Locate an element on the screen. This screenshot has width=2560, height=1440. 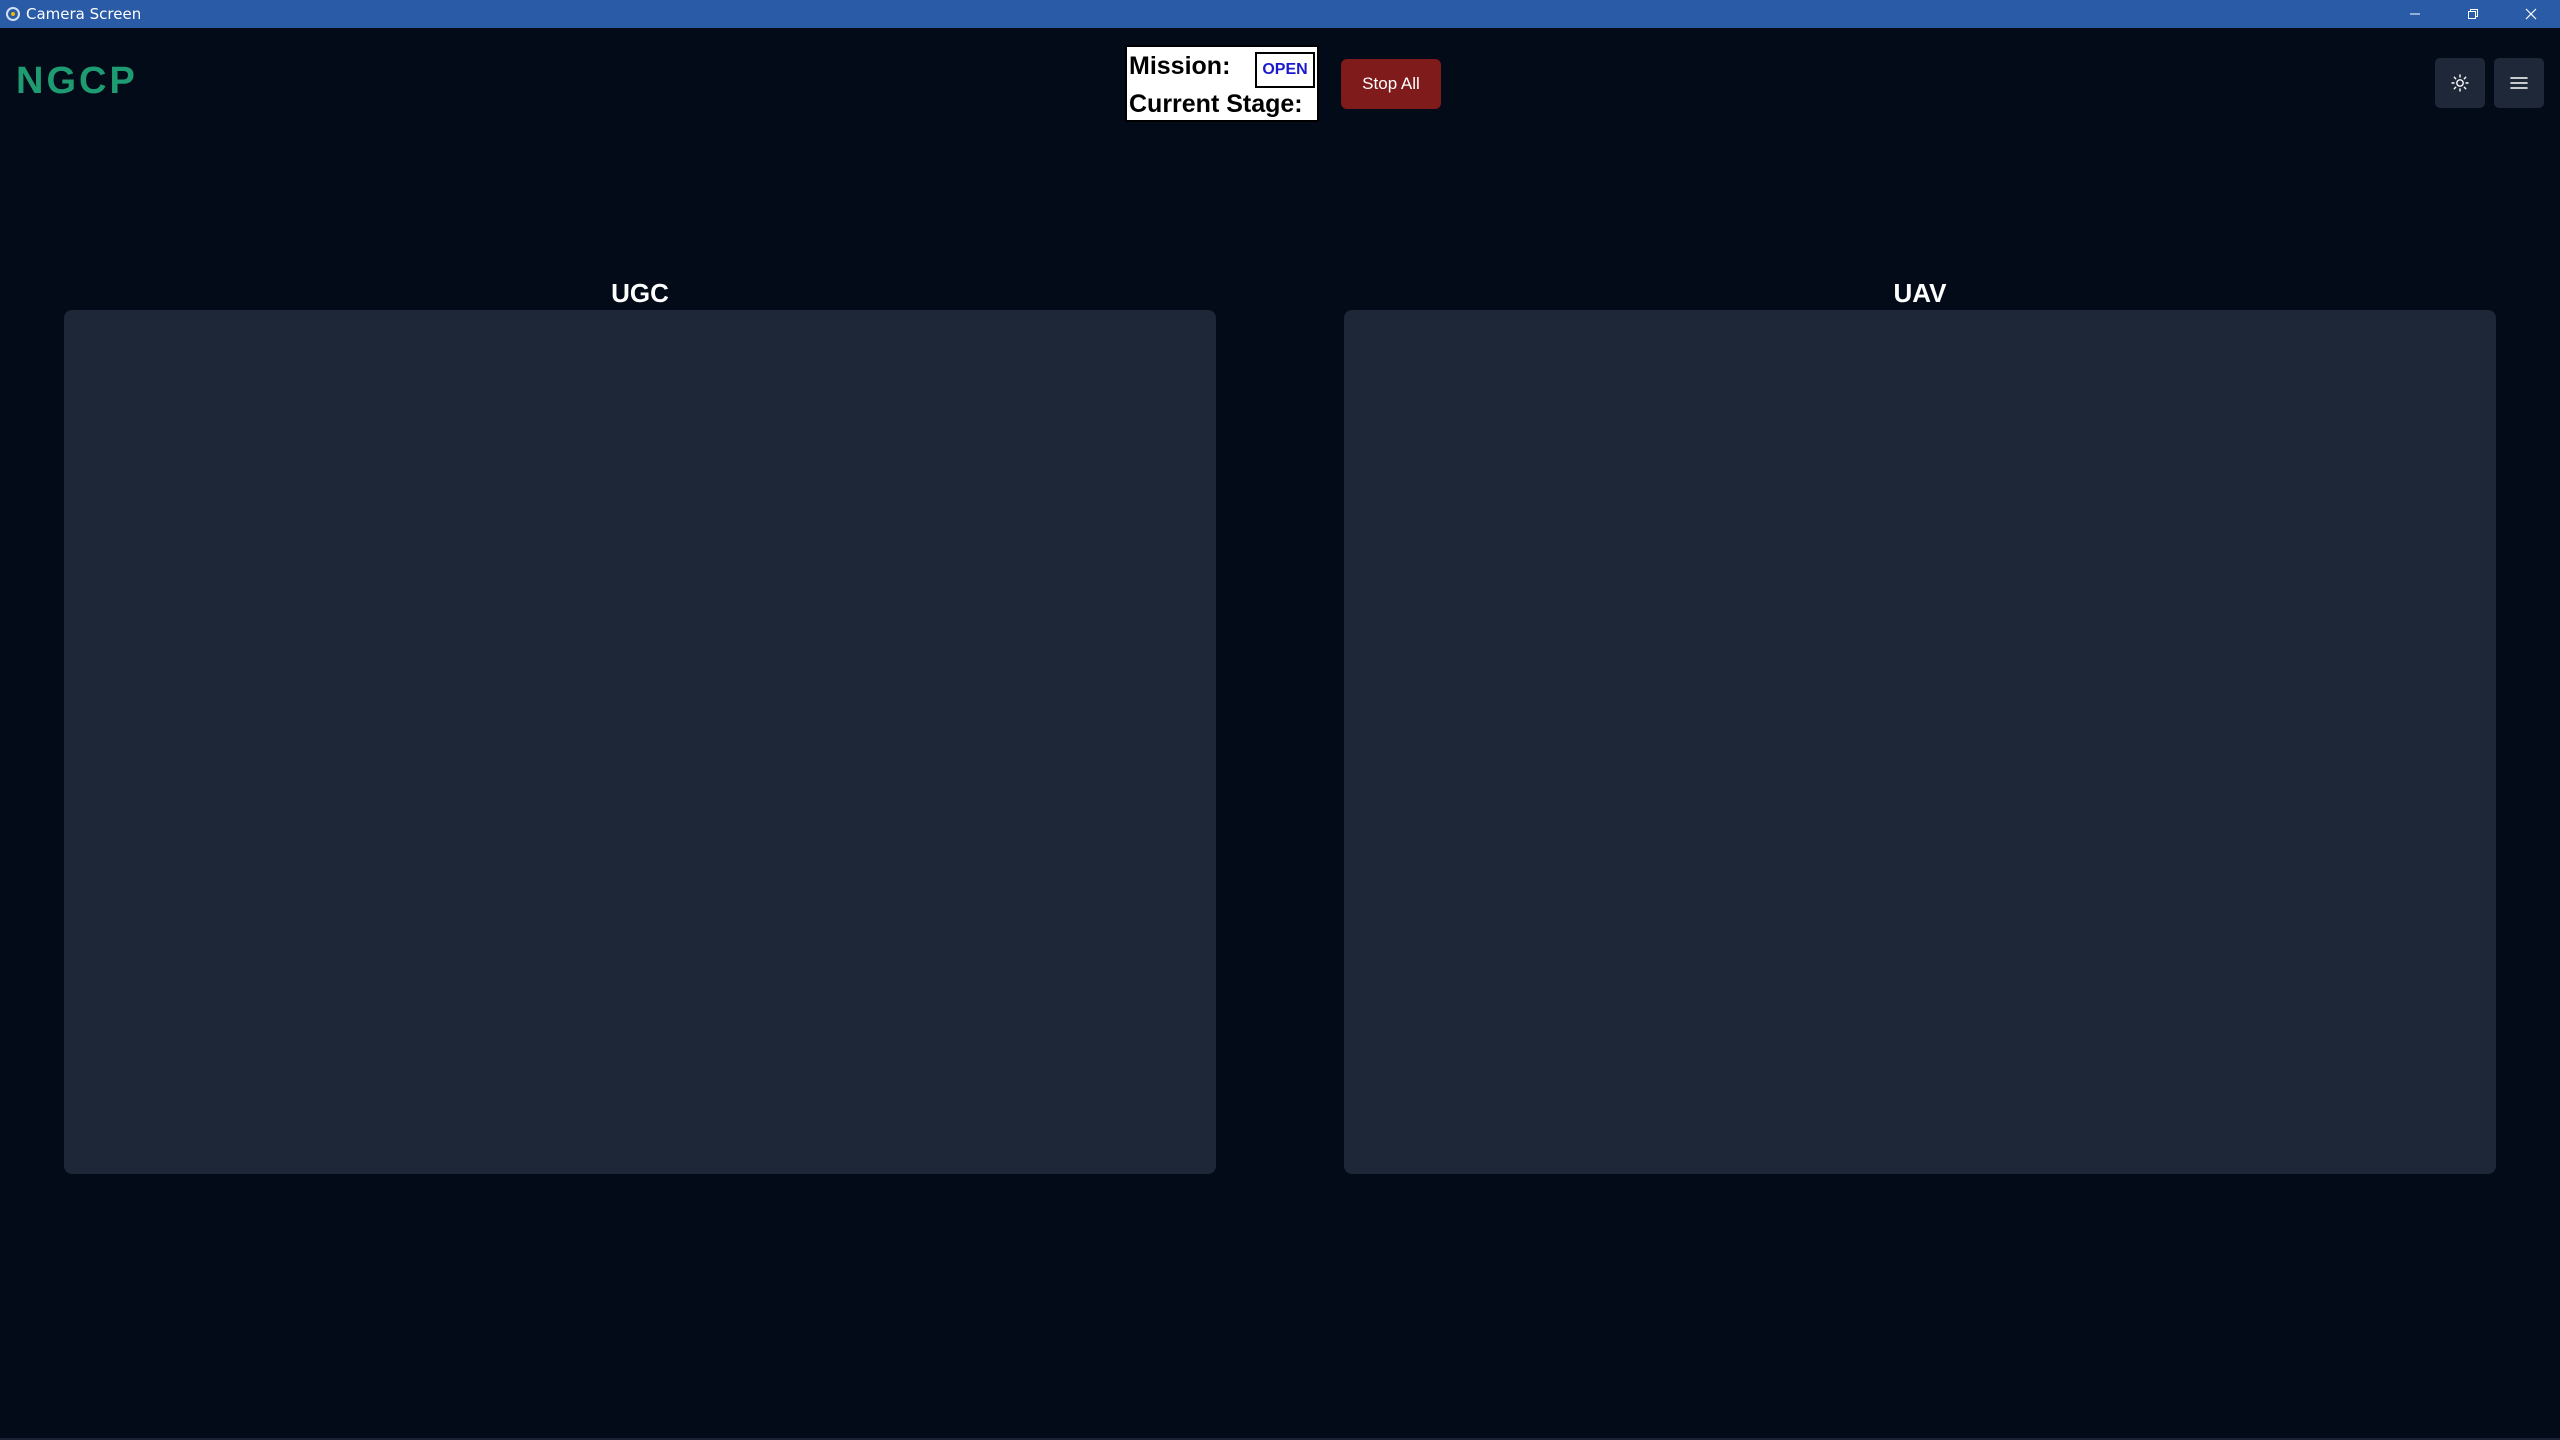
stop-all-button: Stop All is located at coordinates (1391, 84).